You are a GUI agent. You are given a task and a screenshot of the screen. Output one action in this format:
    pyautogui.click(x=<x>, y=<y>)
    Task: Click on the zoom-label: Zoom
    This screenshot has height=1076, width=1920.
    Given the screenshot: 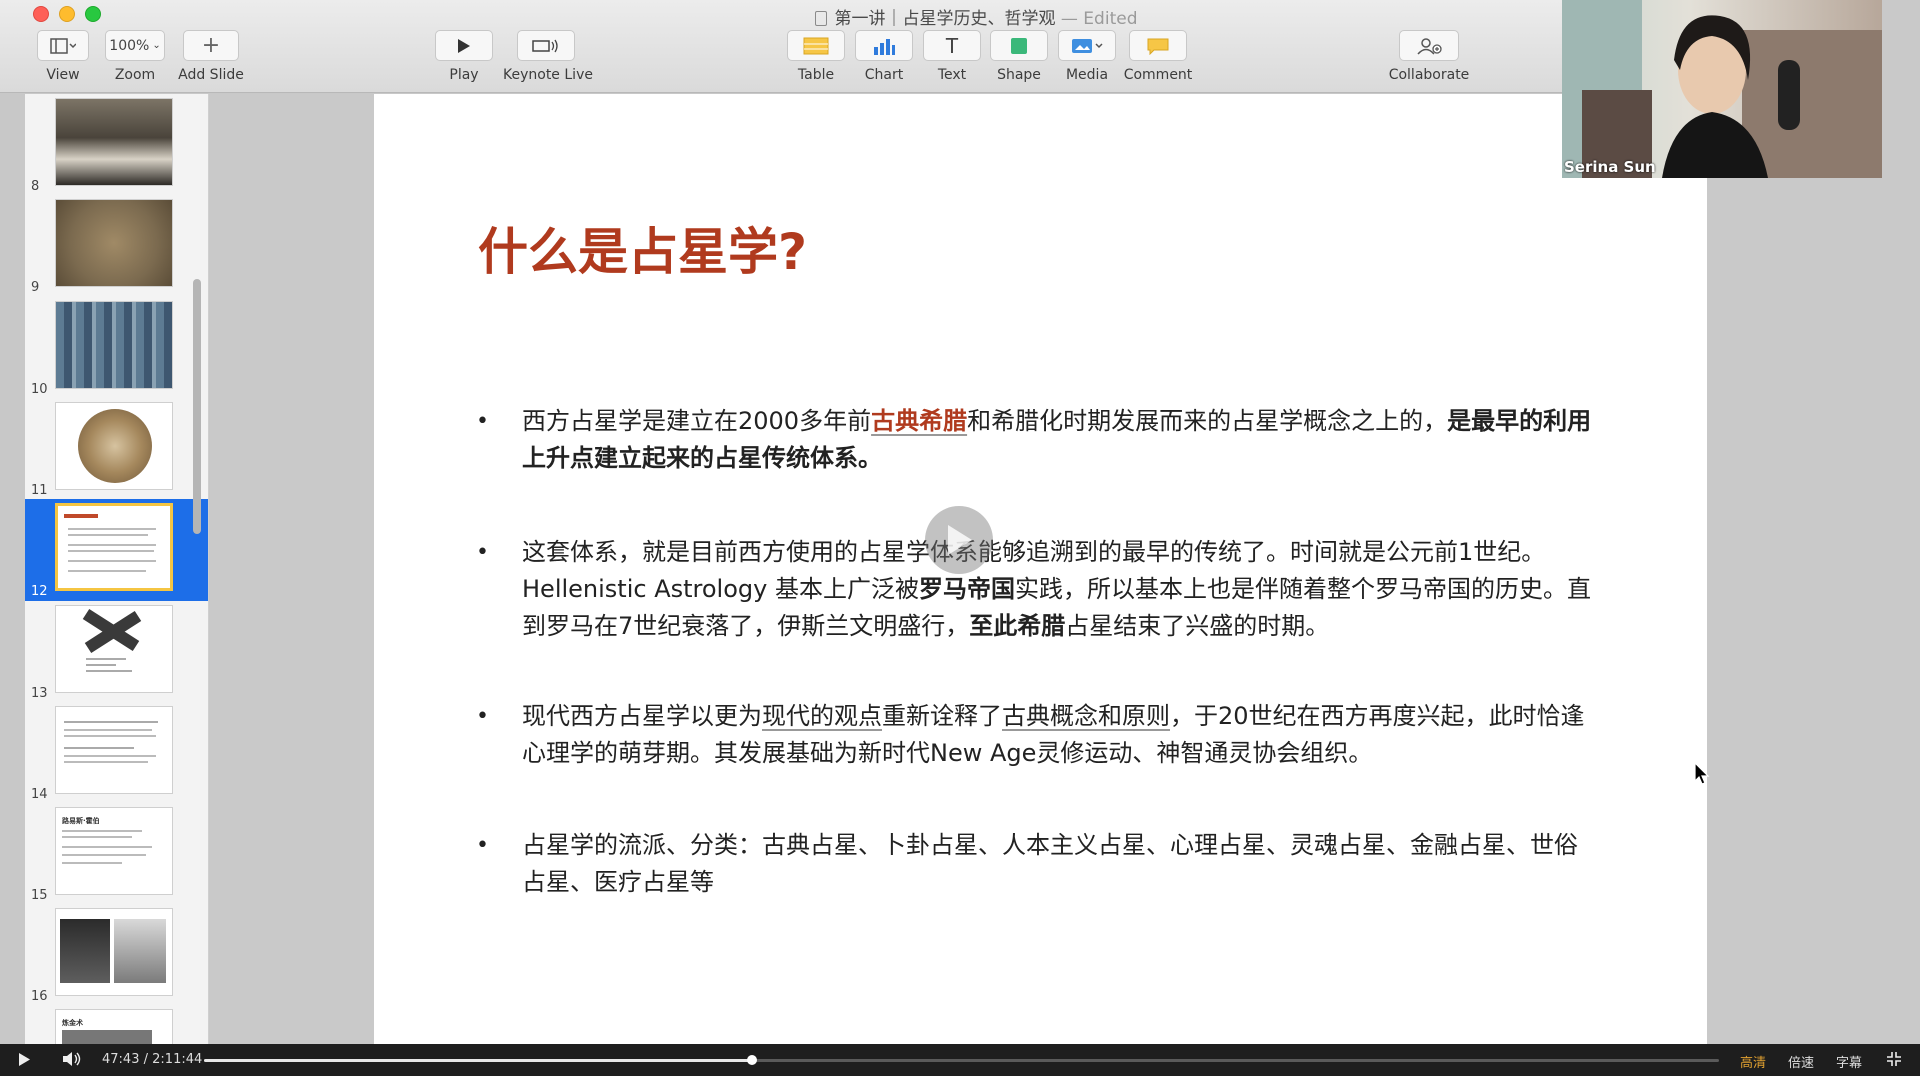 What is the action you would take?
    pyautogui.click(x=135, y=75)
    